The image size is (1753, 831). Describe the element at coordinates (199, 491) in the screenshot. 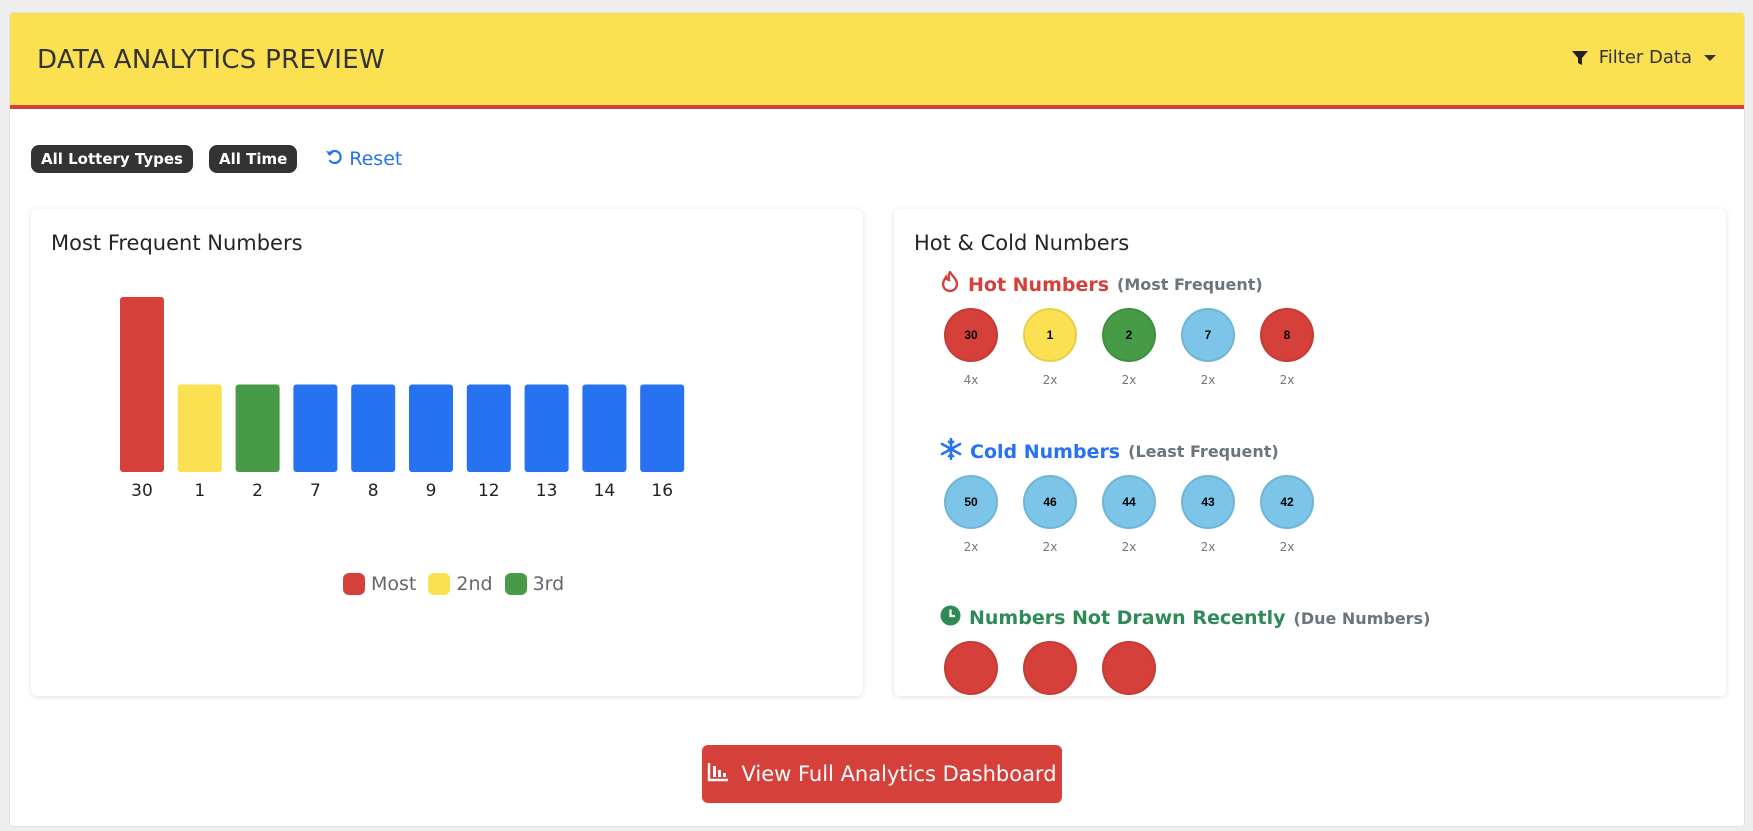

I see `x-tick-label: 1` at that location.